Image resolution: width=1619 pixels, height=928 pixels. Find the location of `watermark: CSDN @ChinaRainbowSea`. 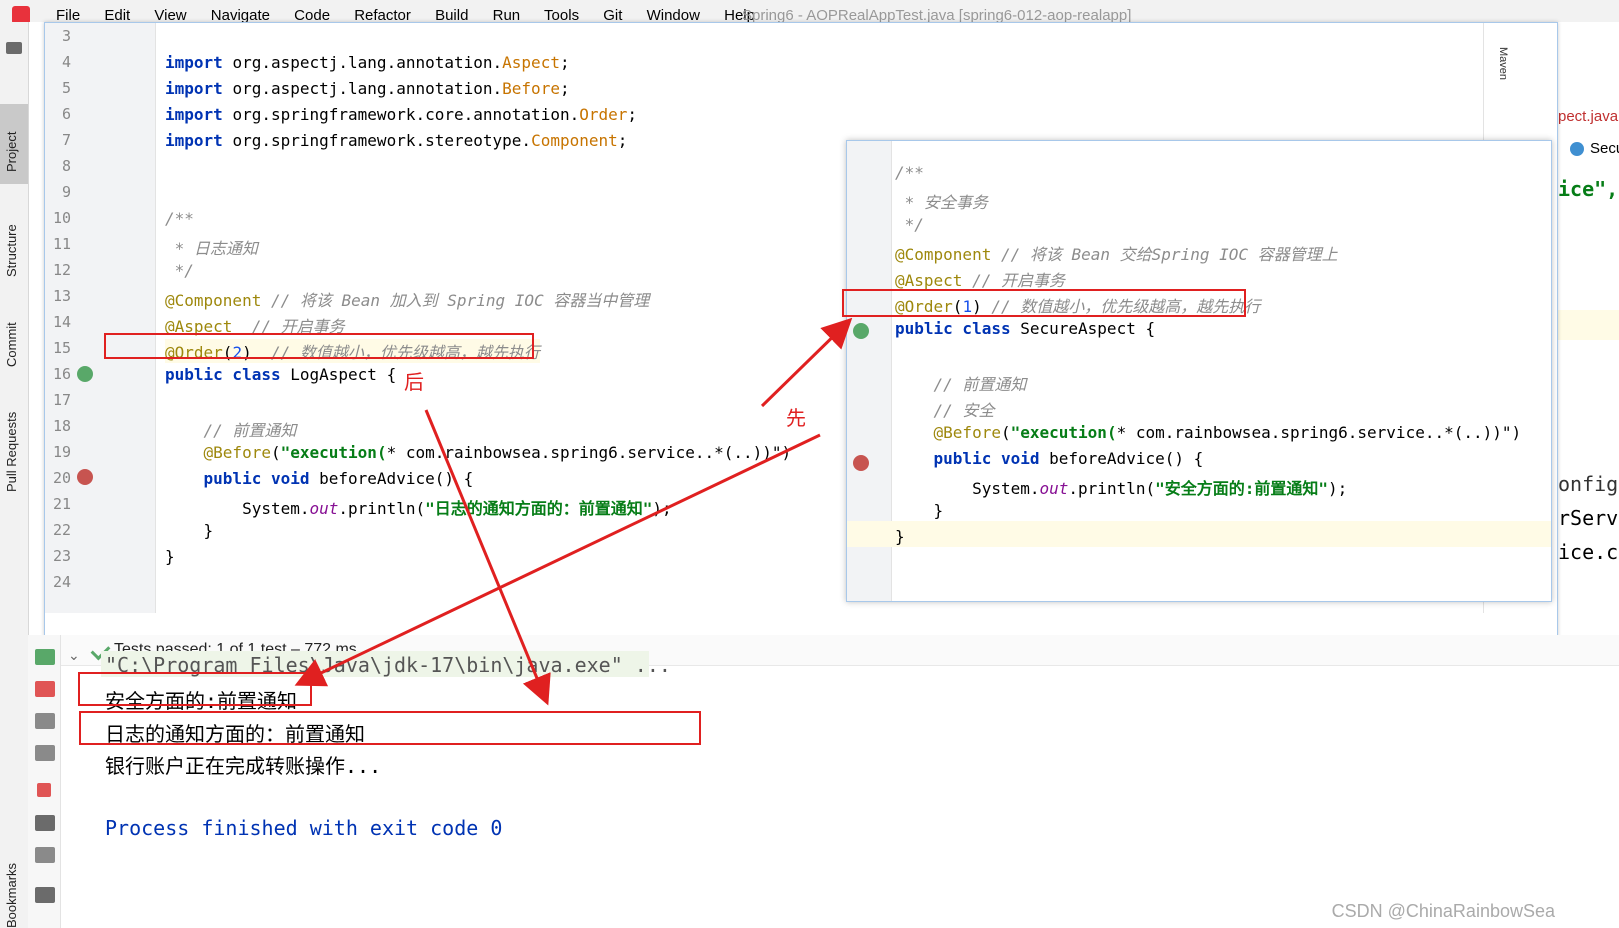

watermark: CSDN @ChinaRainbowSea is located at coordinates (1443, 911).